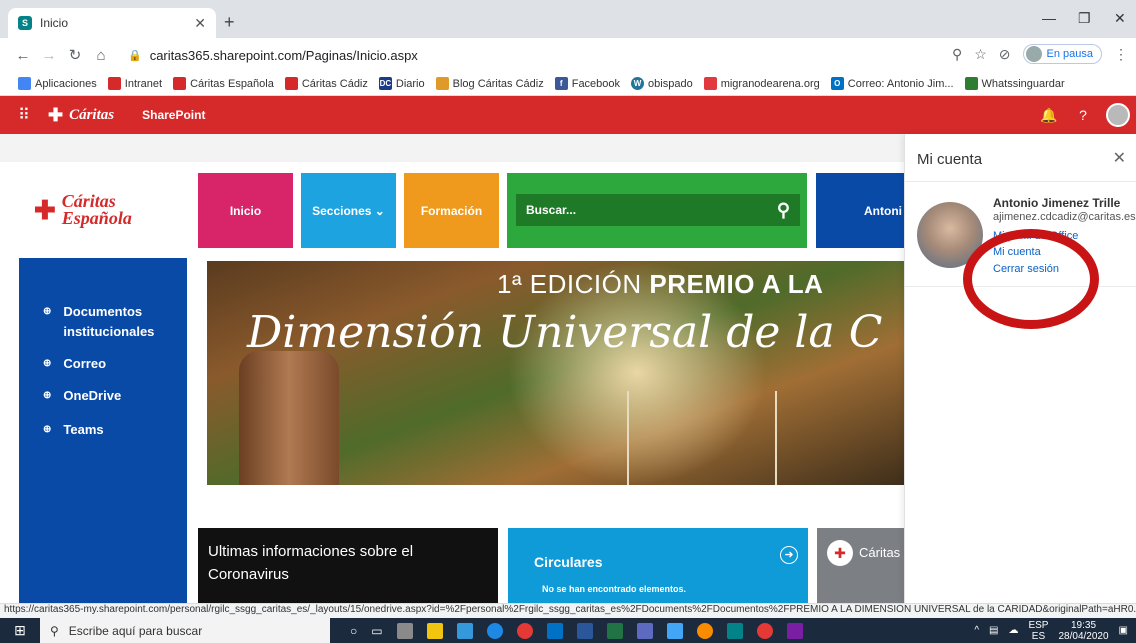 Image resolution: width=1136 pixels, height=643 pixels. What do you see at coordinates (614, 630) in the screenshot?
I see `project-icon` at bounding box center [614, 630].